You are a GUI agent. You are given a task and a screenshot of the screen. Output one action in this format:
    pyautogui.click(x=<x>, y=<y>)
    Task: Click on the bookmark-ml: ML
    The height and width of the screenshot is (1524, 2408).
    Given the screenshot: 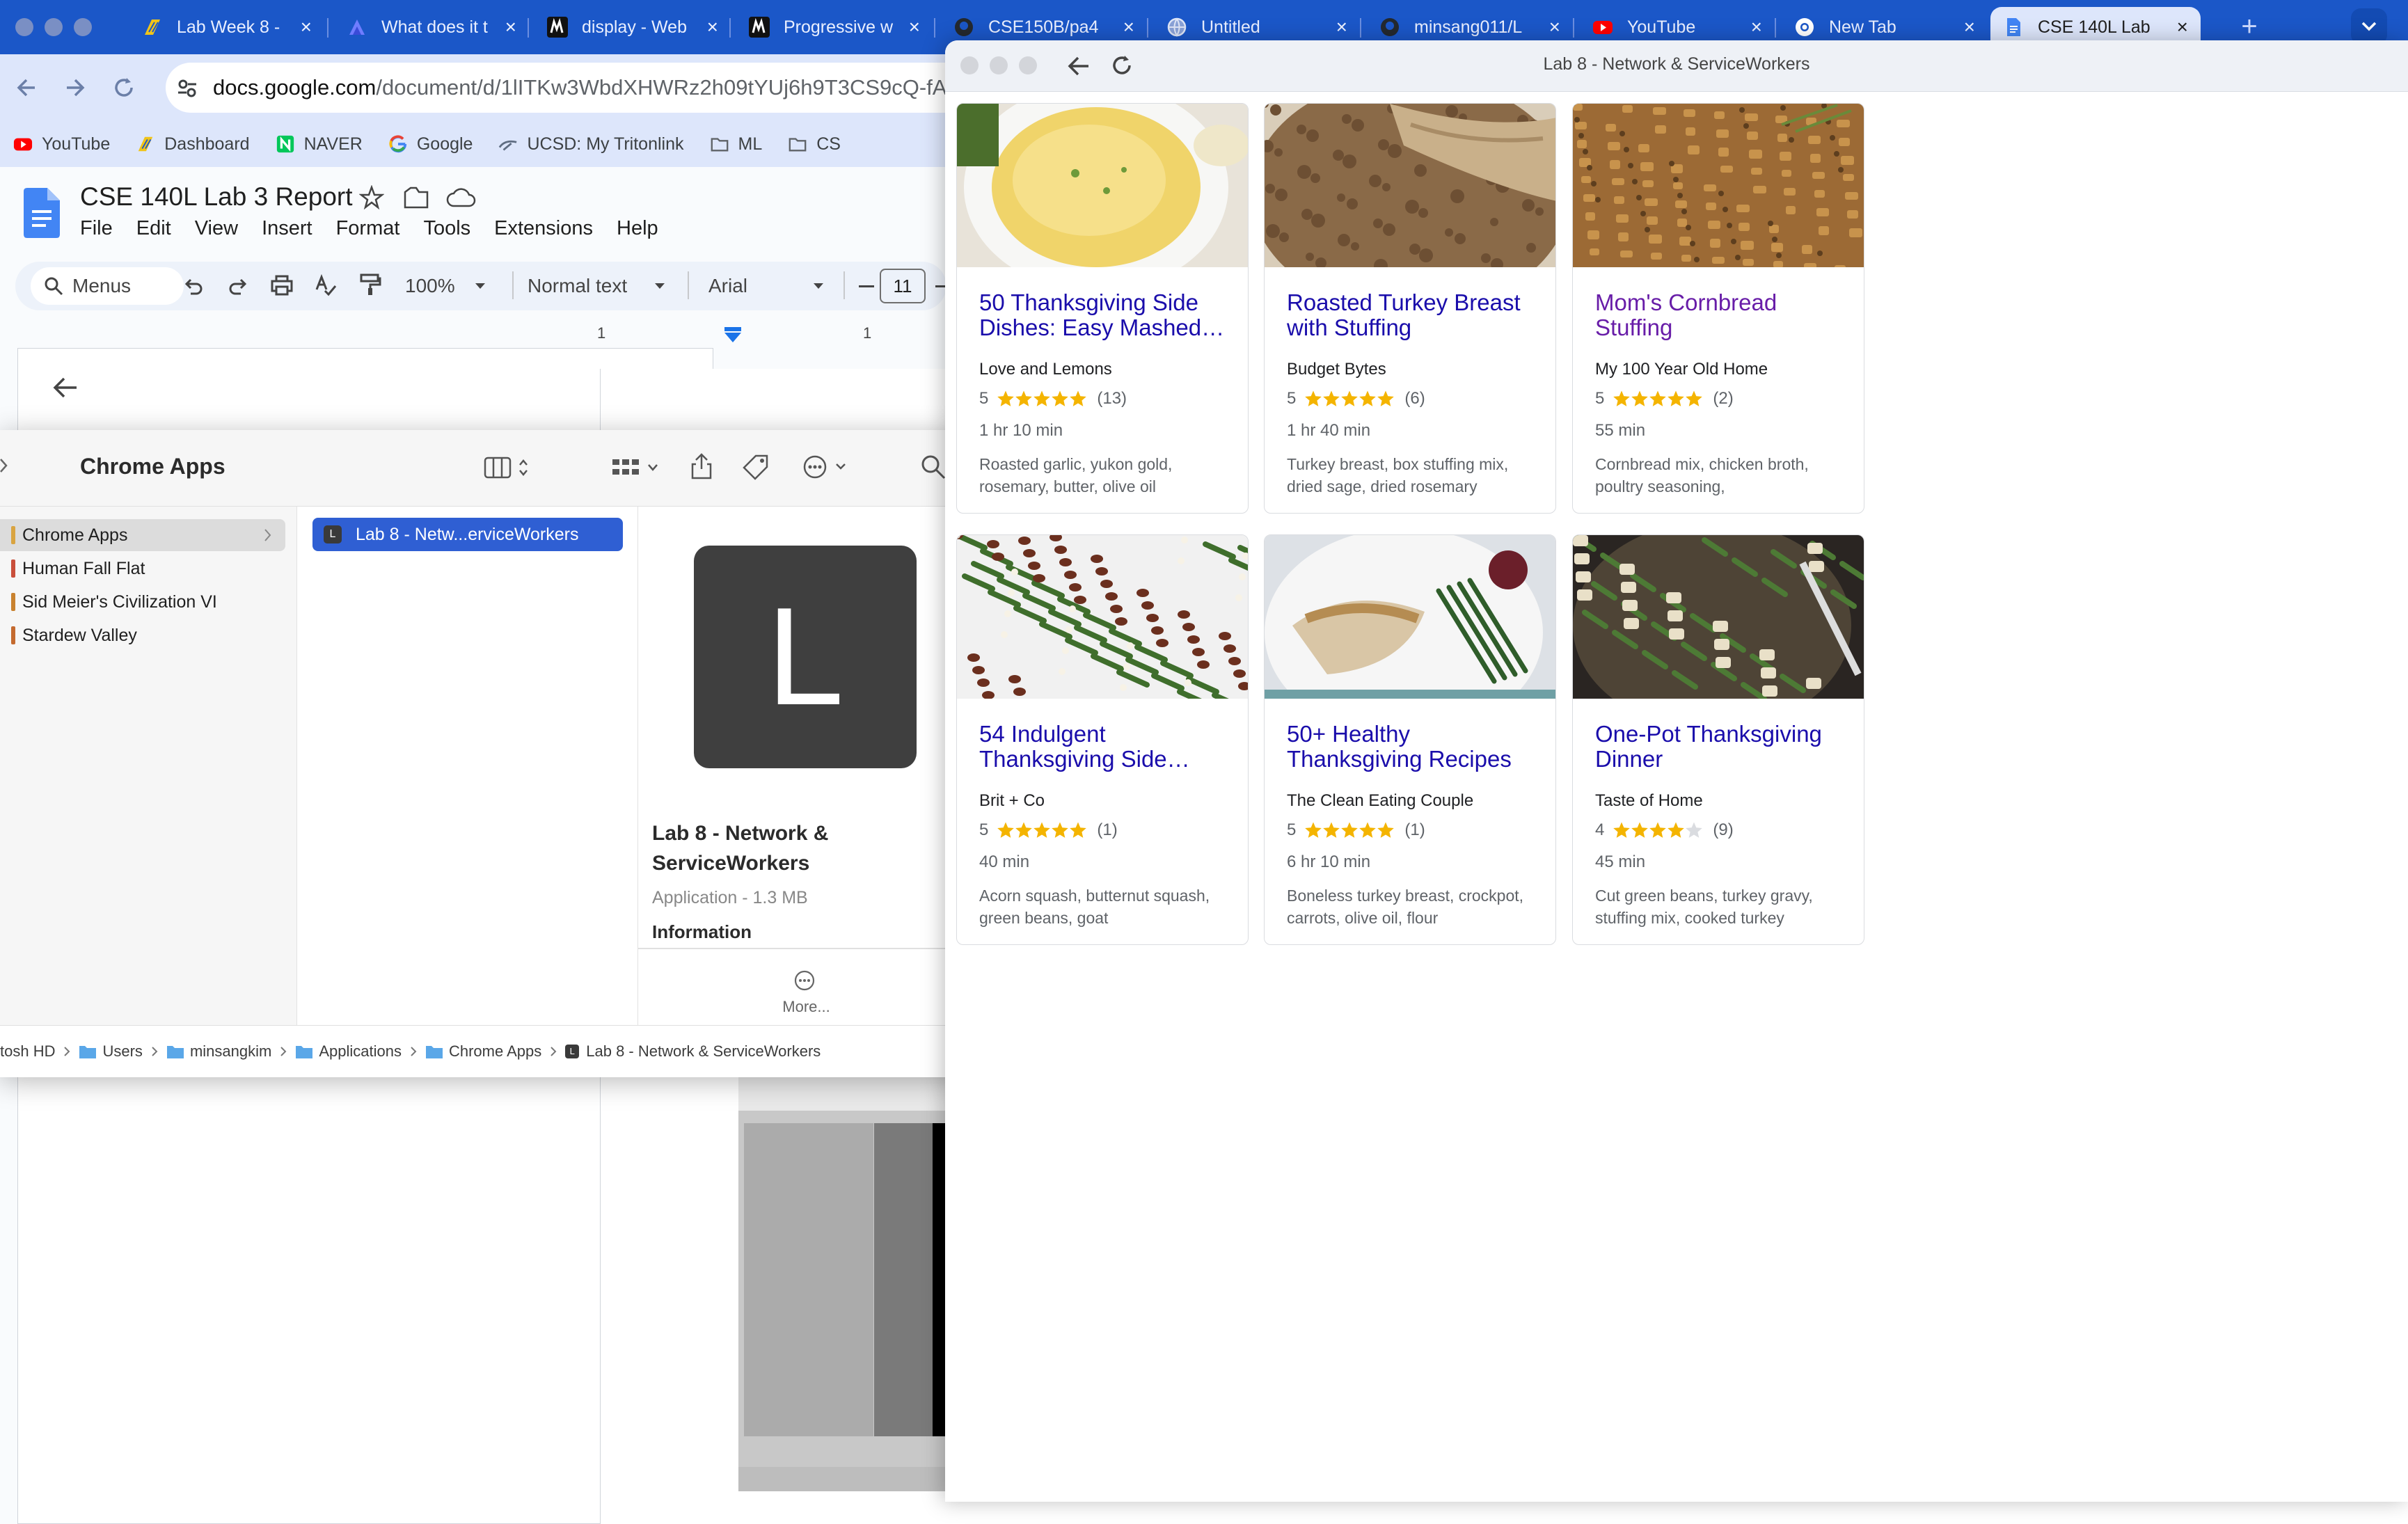 What is the action you would take?
    pyautogui.click(x=735, y=144)
    